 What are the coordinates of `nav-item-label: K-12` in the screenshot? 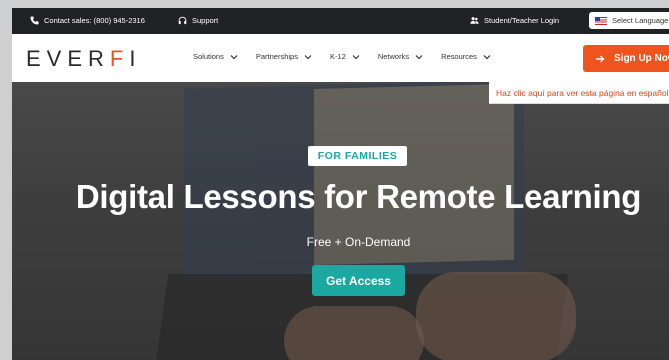 It's located at (337, 56).